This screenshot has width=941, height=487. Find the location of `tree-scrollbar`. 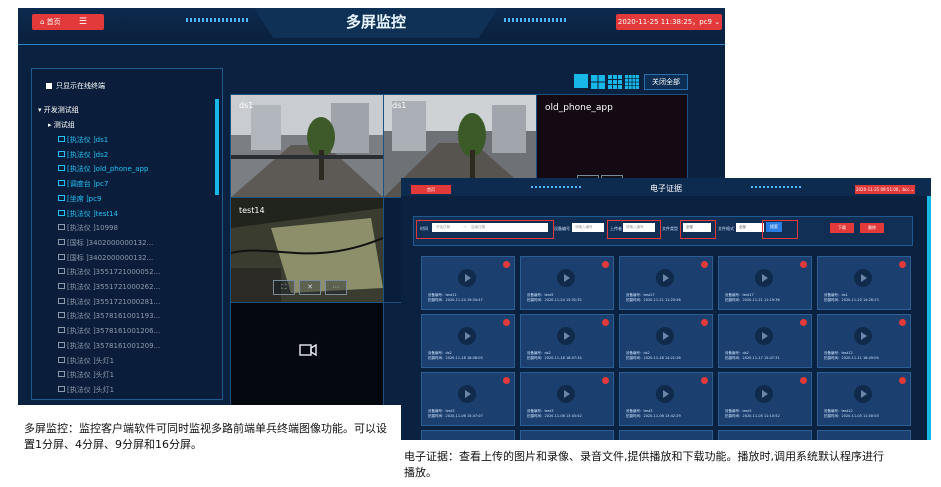

tree-scrollbar is located at coordinates (217, 147).